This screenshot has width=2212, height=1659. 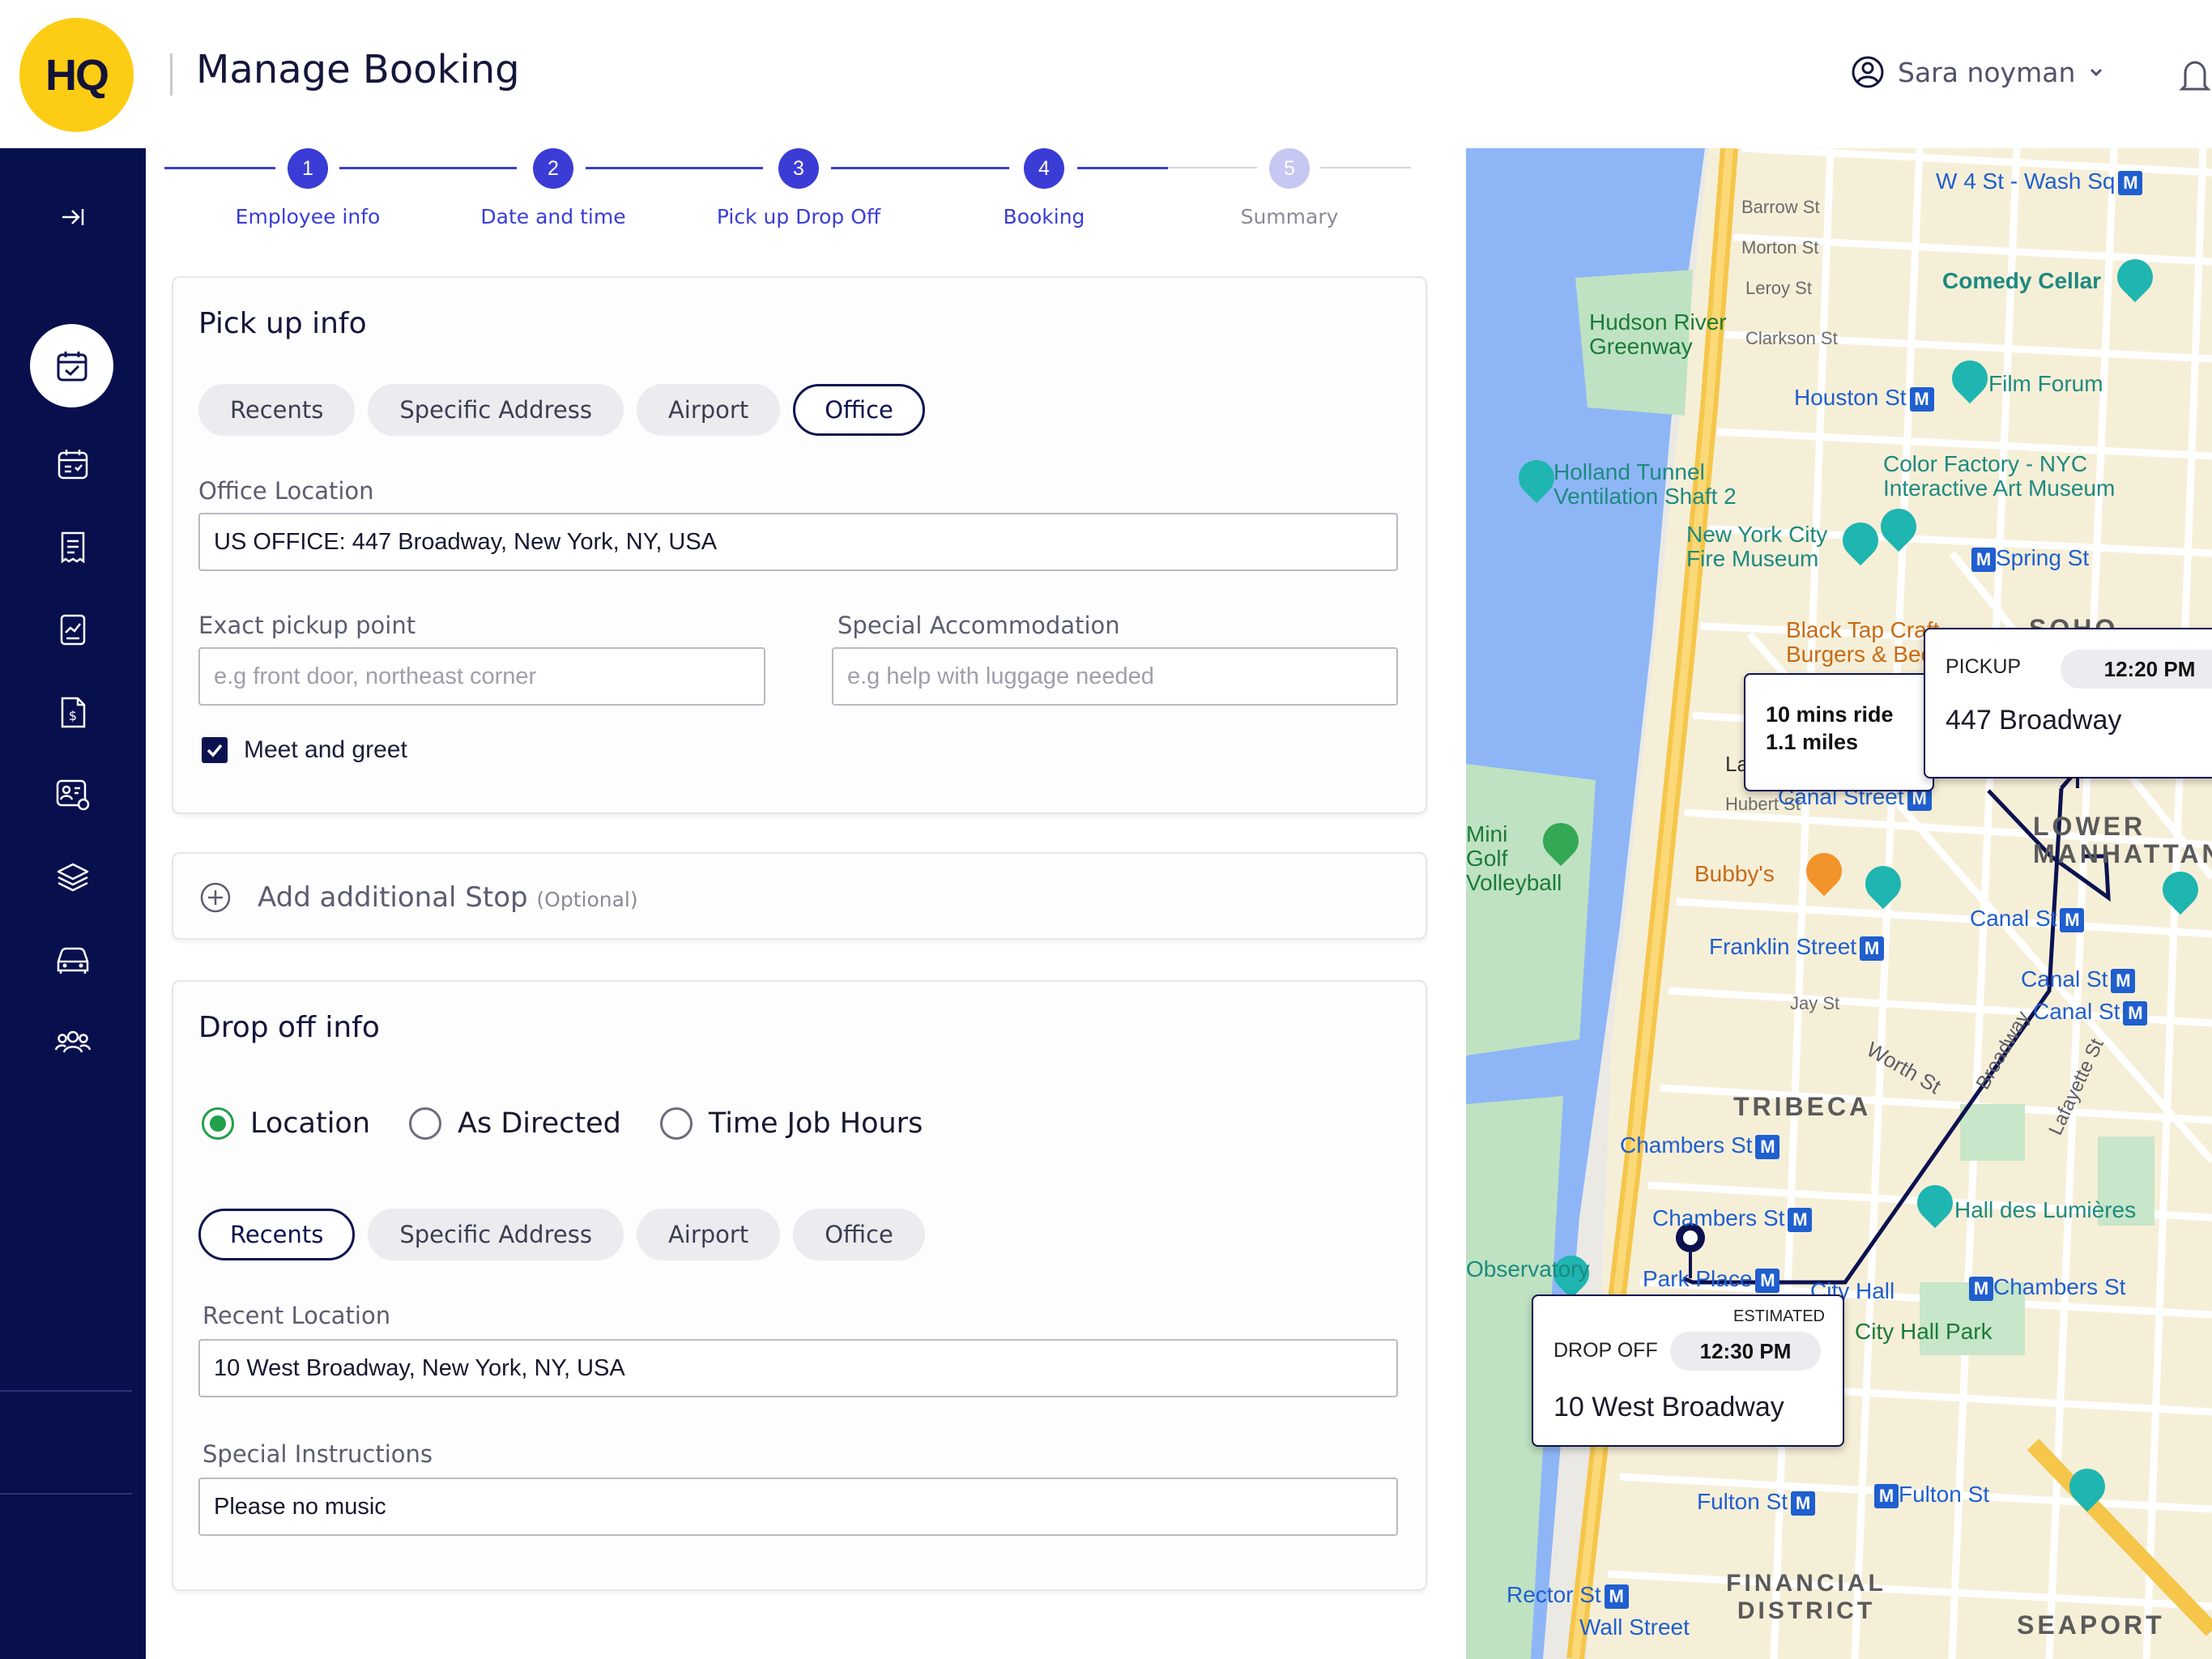 What do you see at coordinates (1106, 74) in the screenshot?
I see `top-header: HQ Manage Booking Sara noyman` at bounding box center [1106, 74].